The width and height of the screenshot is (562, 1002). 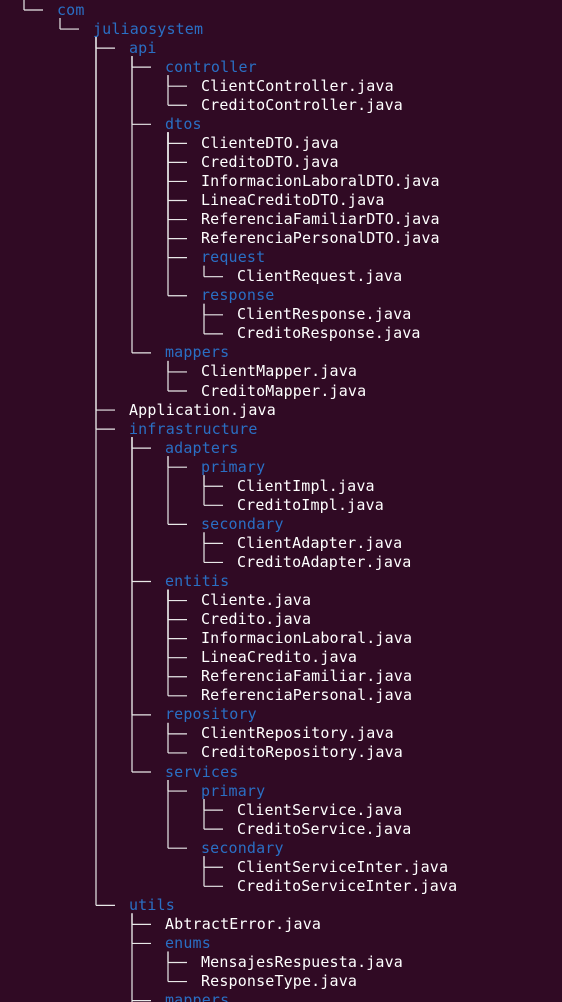 I want to click on tree-file-entry: ResponseType.java, so click(x=279, y=981).